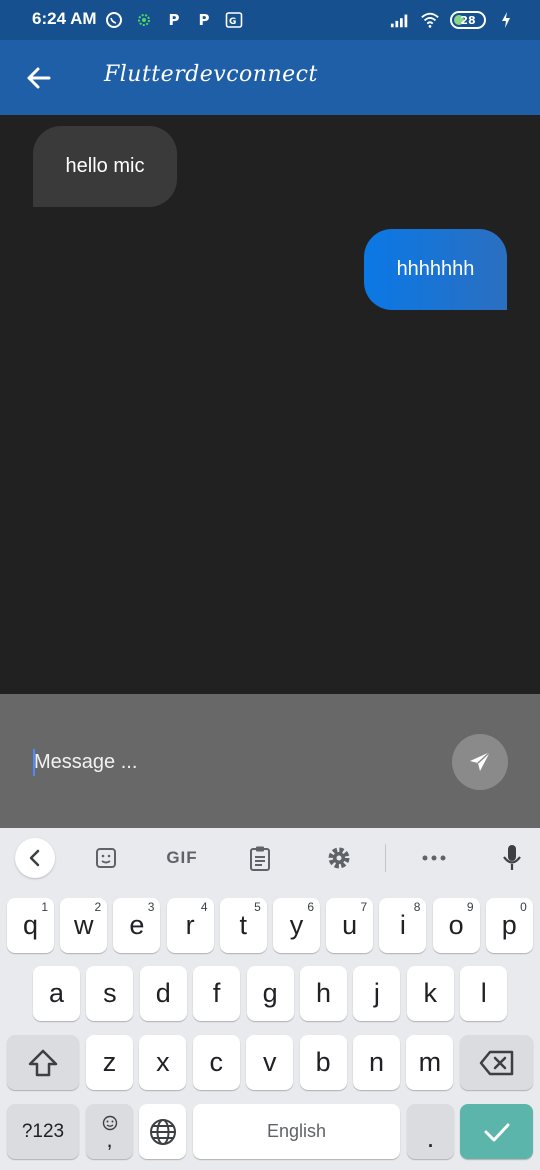  I want to click on notification-icons: P P G, so click(174, 20).